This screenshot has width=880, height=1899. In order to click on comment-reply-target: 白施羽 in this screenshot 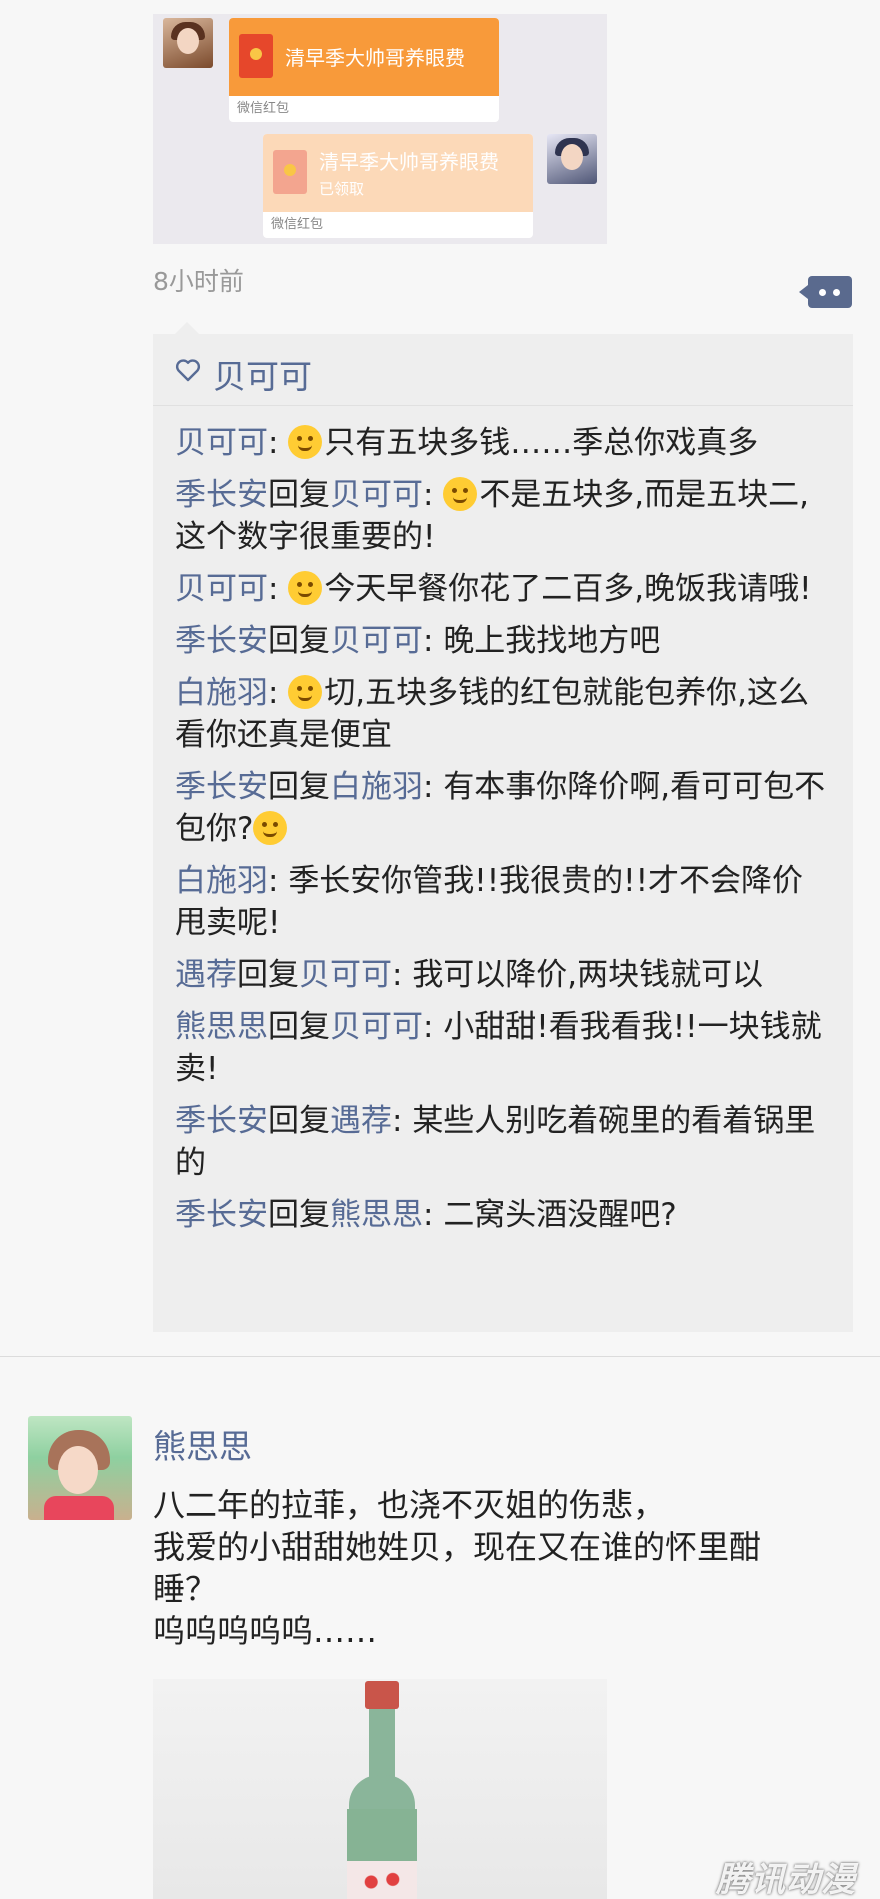, I will do `click(376, 787)`.